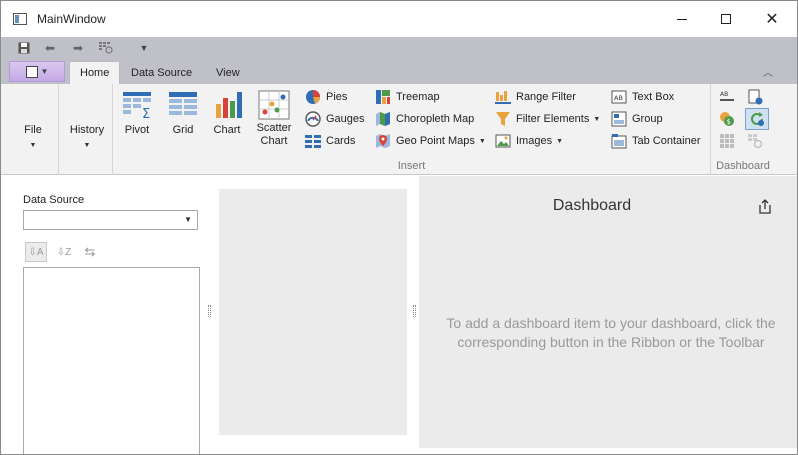  I want to click on scatter-chart-label-line2: Chart, so click(274, 141).